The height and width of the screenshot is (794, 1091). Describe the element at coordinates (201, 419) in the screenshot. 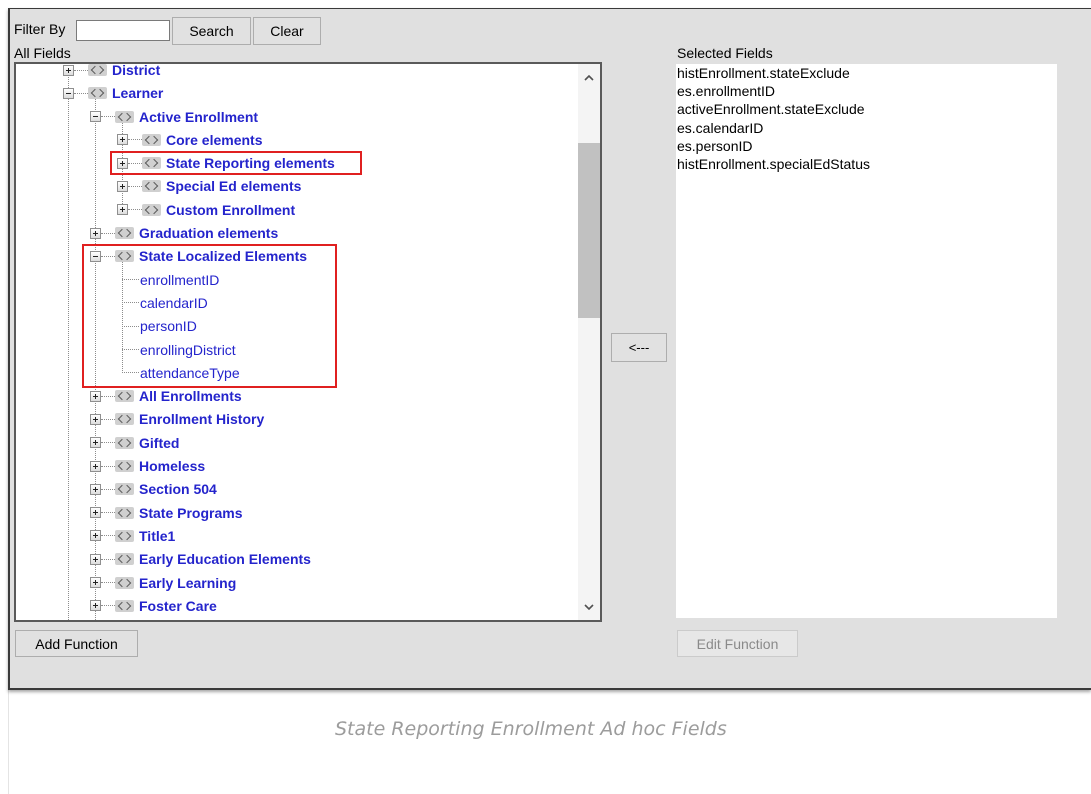

I see `tree-node-label: Enrollment History` at that location.